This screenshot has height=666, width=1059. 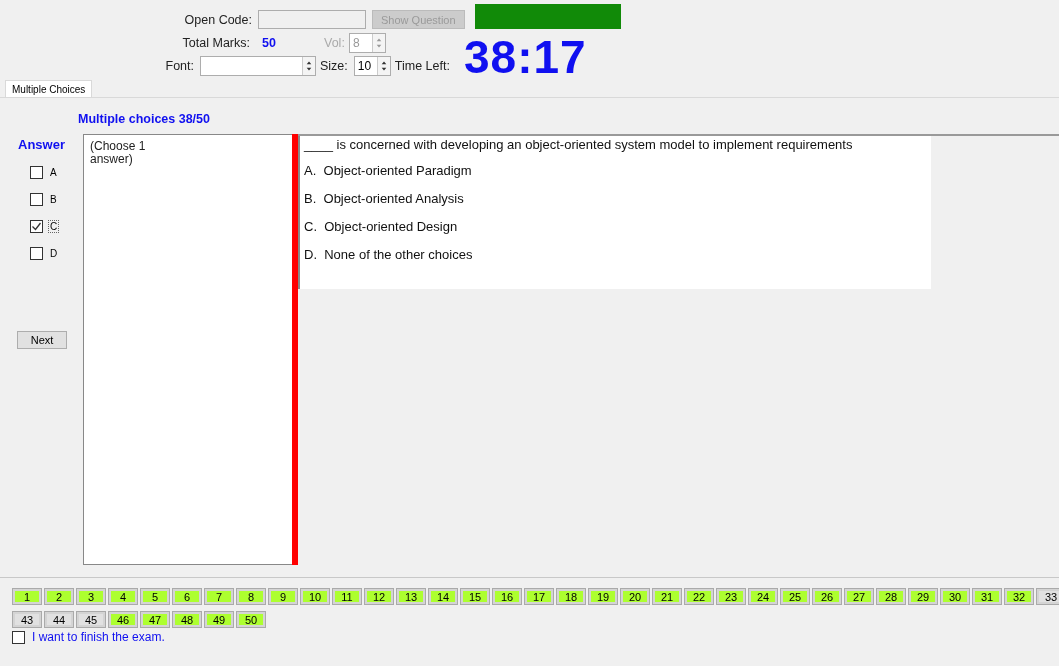 I want to click on question-number-button: 22, so click(x=699, y=596).